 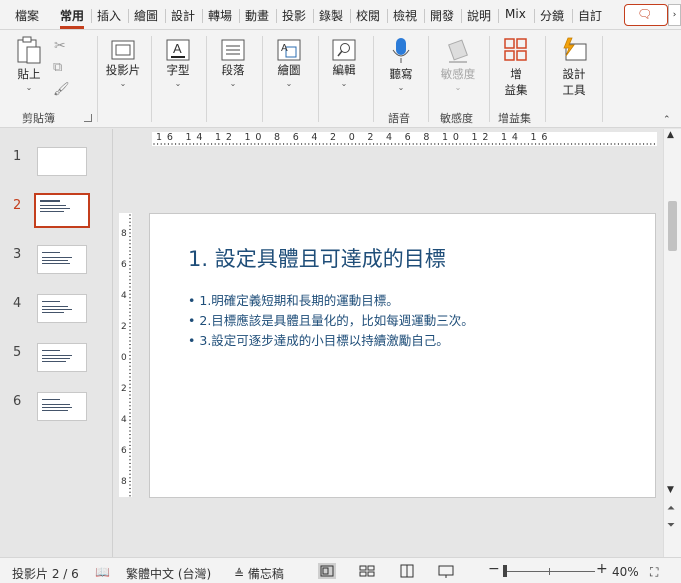 What do you see at coordinates (670, 135) in the screenshot?
I see `scroll-up-icon: ▲` at bounding box center [670, 135].